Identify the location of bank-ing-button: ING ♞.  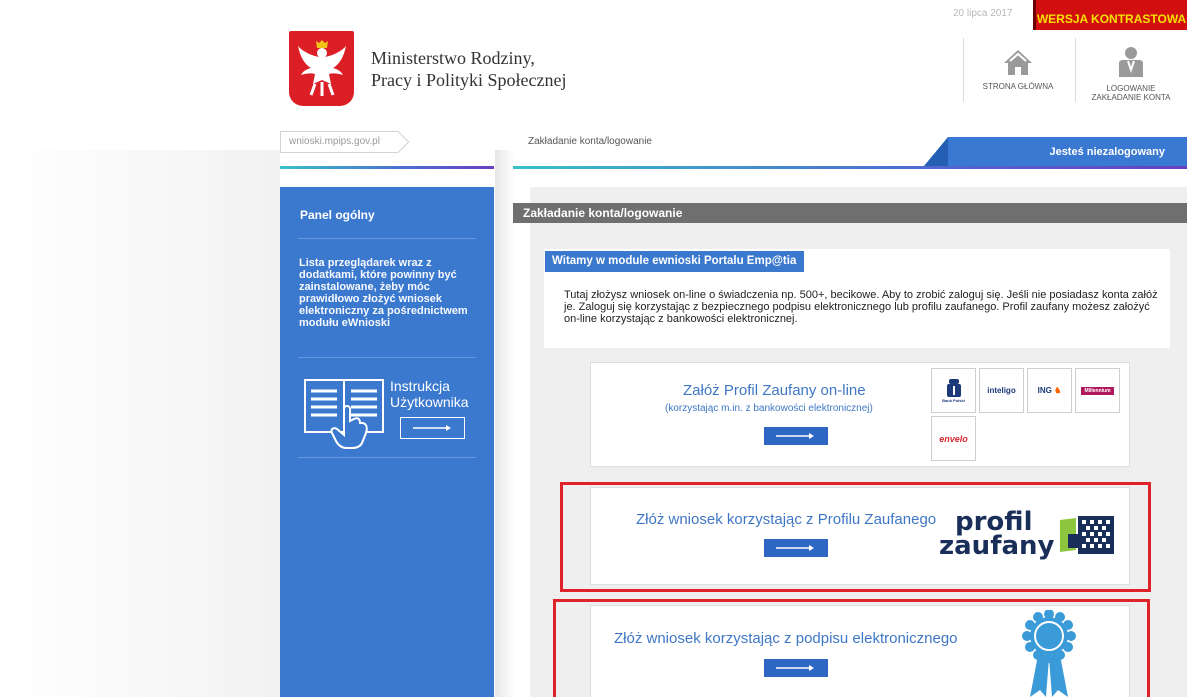
(1049, 390).